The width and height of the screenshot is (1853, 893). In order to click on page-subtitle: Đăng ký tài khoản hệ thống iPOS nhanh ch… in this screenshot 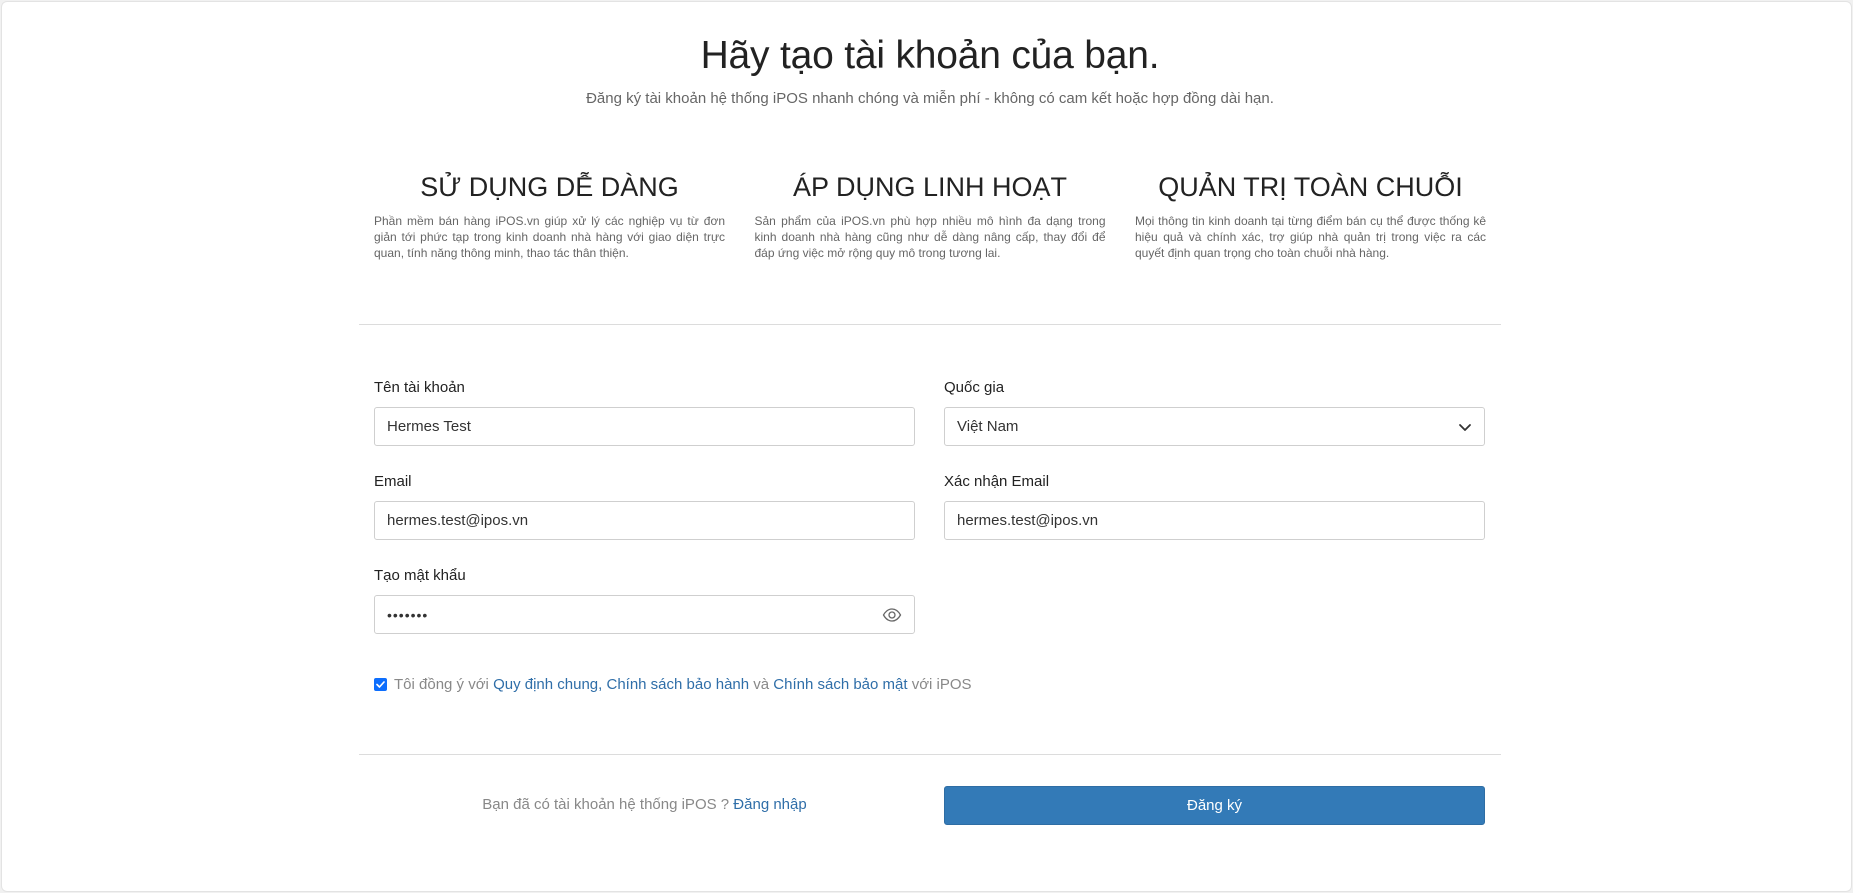, I will do `click(930, 98)`.